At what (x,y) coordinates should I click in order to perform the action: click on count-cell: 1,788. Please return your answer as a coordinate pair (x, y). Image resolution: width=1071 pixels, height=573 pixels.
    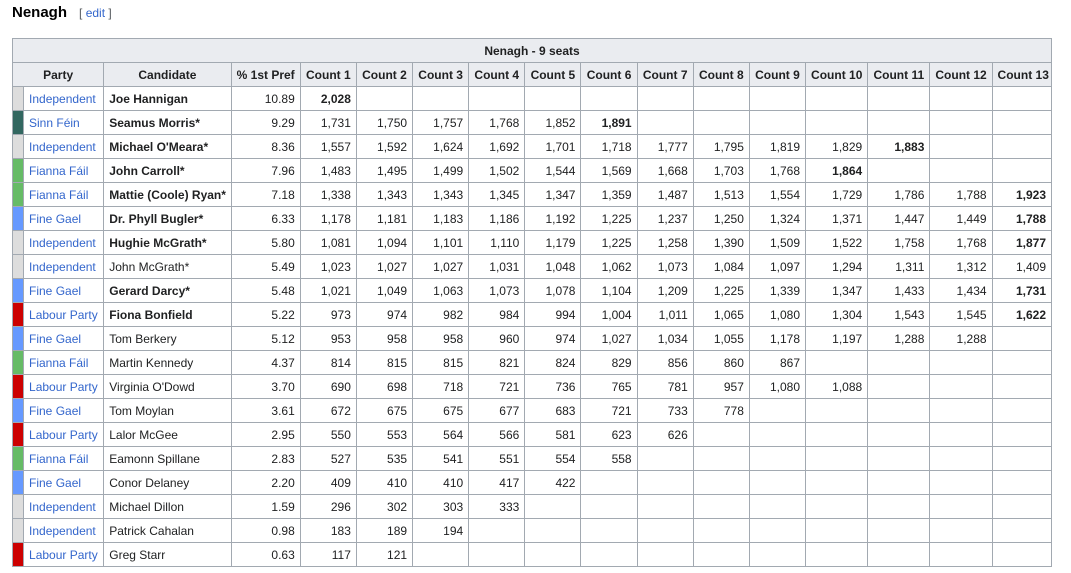
    Looking at the image, I should click on (961, 194).